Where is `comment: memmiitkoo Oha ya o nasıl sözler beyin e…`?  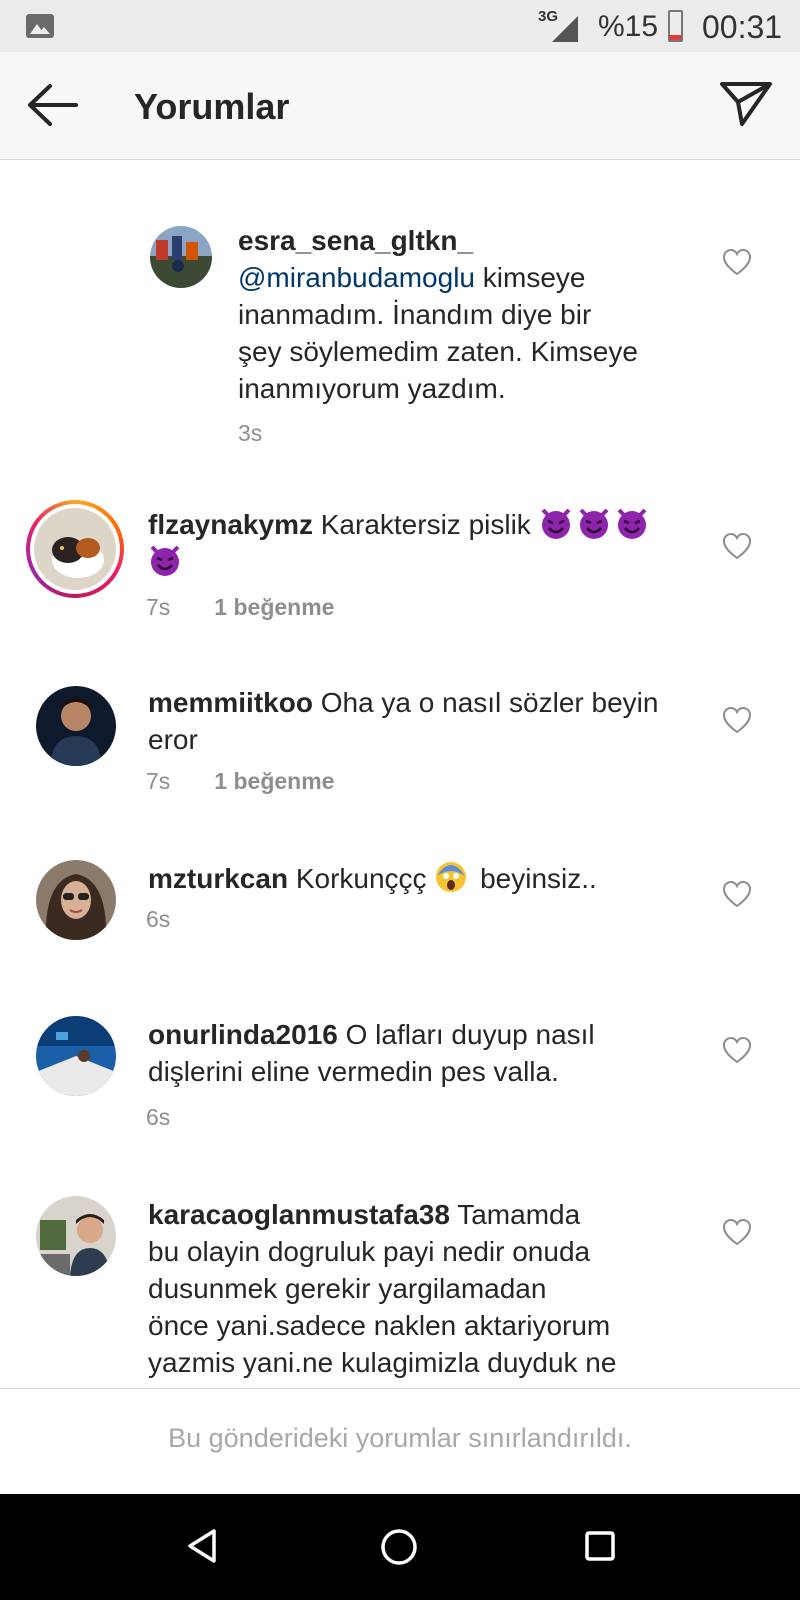 comment: memmiitkoo Oha ya o nasıl sözler beyin e… is located at coordinates (400, 754).